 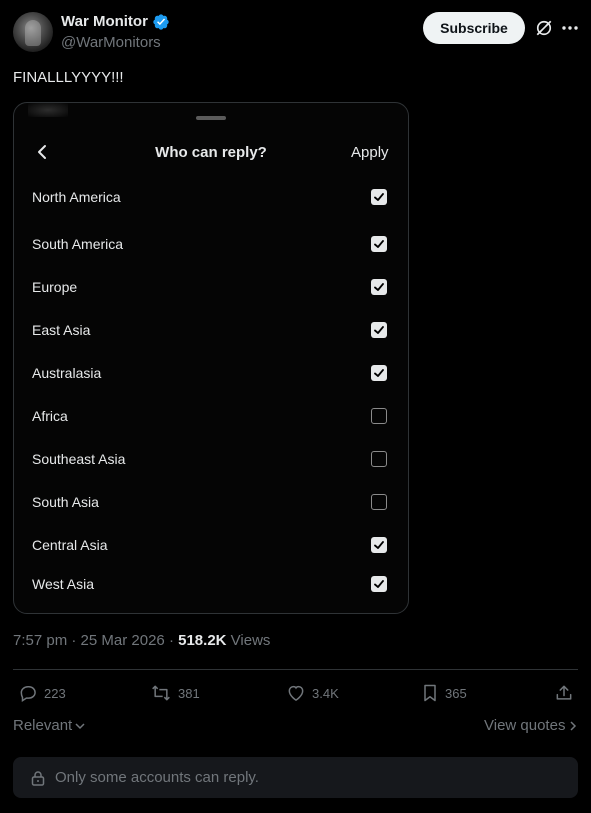 I want to click on bookmark-count: 365, so click(x=456, y=693).